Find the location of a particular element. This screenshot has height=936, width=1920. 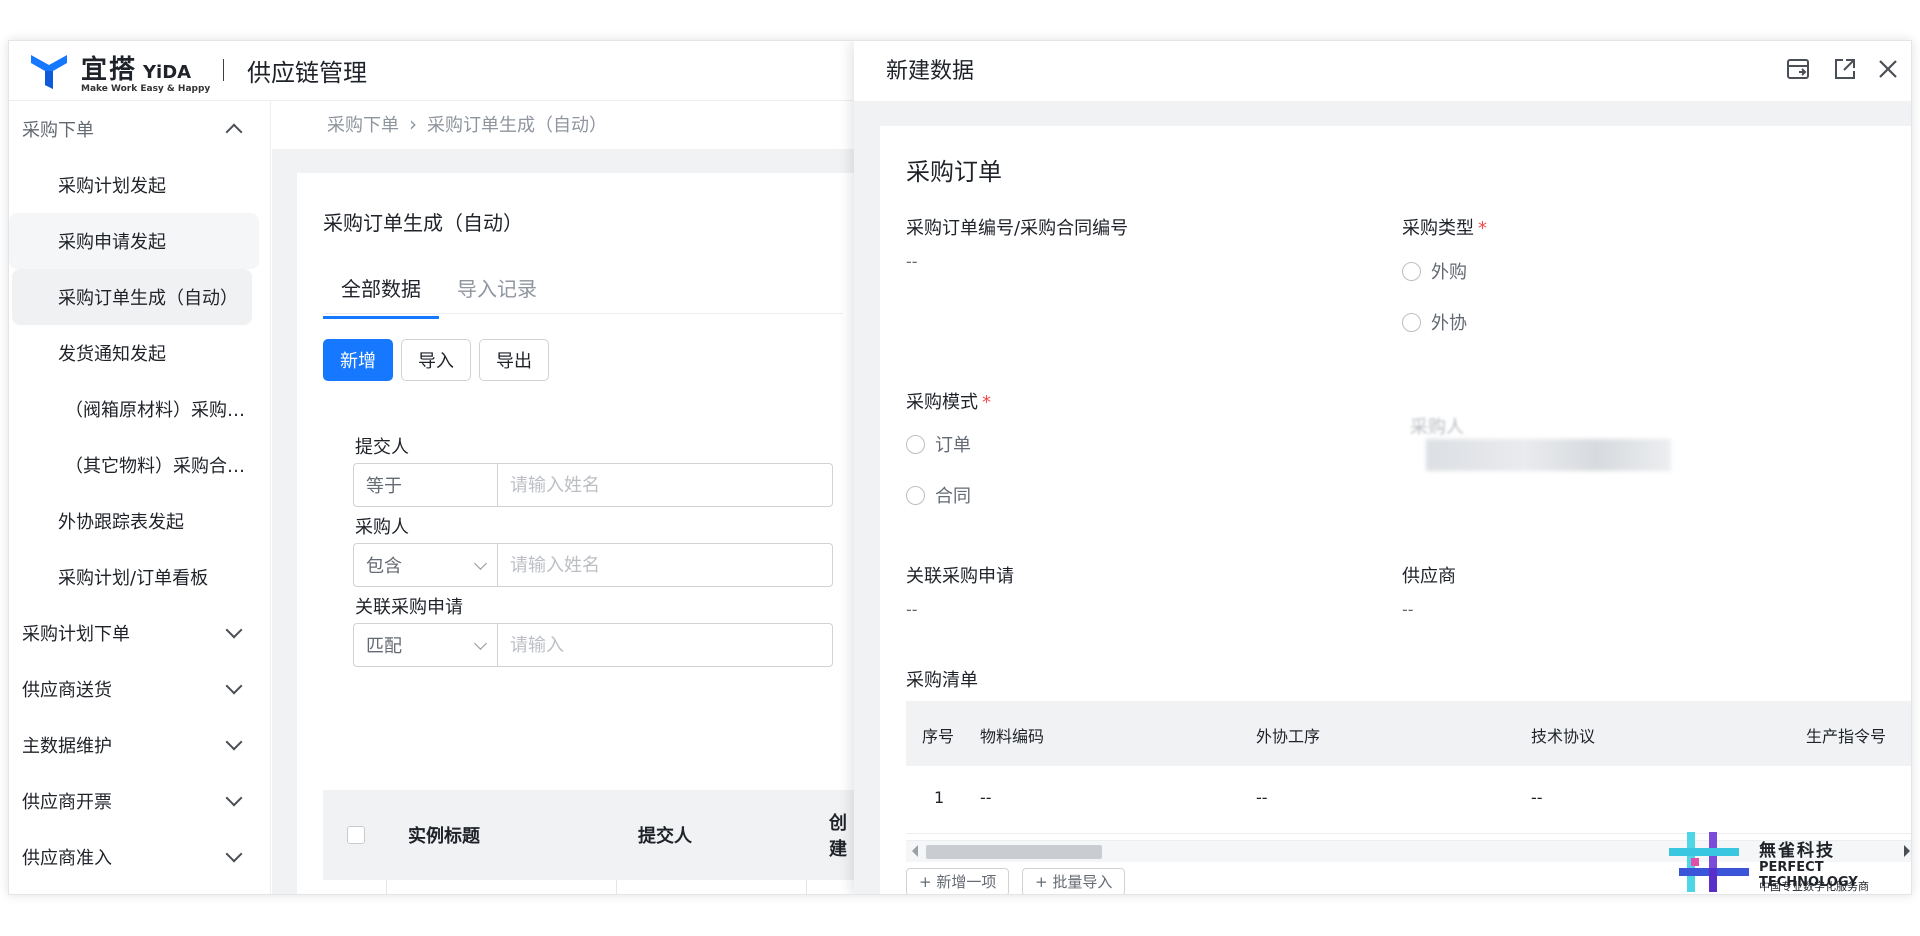

submitter-input is located at coordinates (665, 485).